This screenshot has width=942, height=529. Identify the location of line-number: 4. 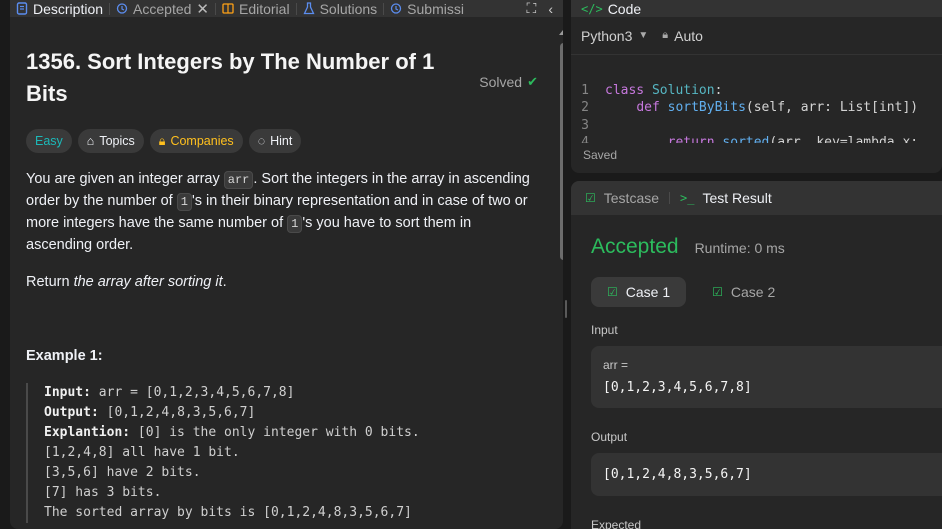
(585, 139).